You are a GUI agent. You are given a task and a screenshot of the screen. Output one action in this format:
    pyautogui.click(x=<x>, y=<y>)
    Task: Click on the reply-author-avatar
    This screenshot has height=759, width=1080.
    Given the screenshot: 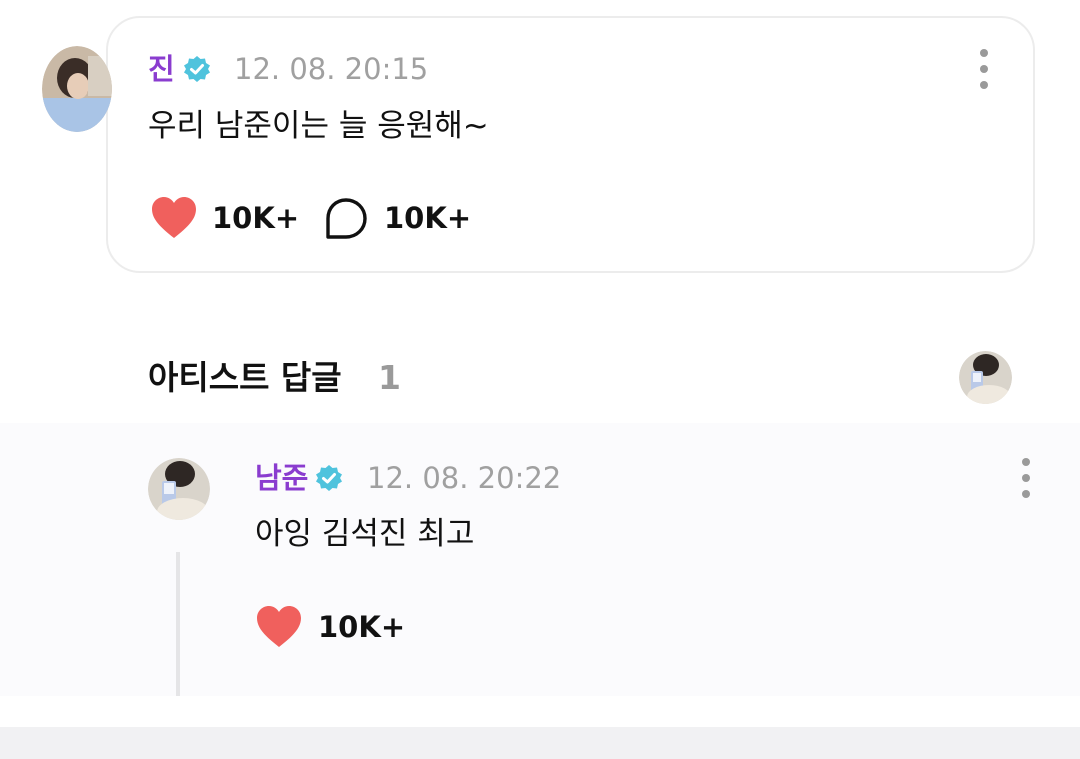 What is the action you would take?
    pyautogui.click(x=179, y=489)
    